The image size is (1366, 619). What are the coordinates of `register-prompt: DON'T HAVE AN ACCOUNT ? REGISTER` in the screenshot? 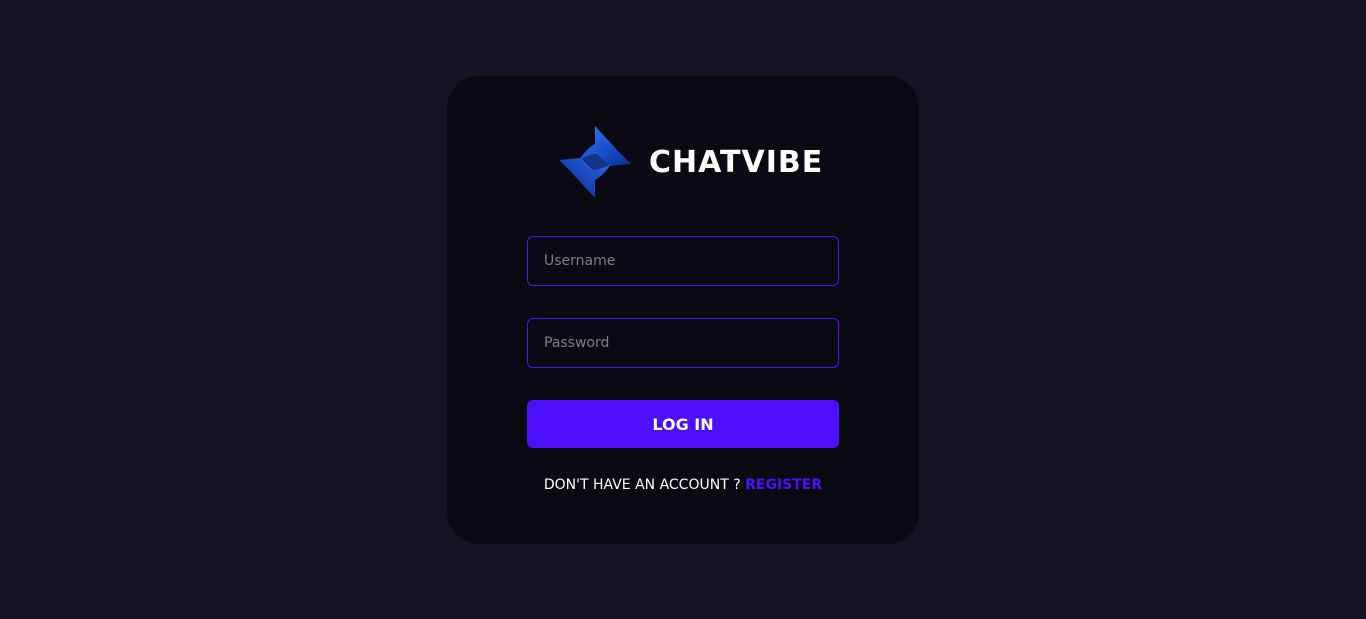 It's located at (683, 485).